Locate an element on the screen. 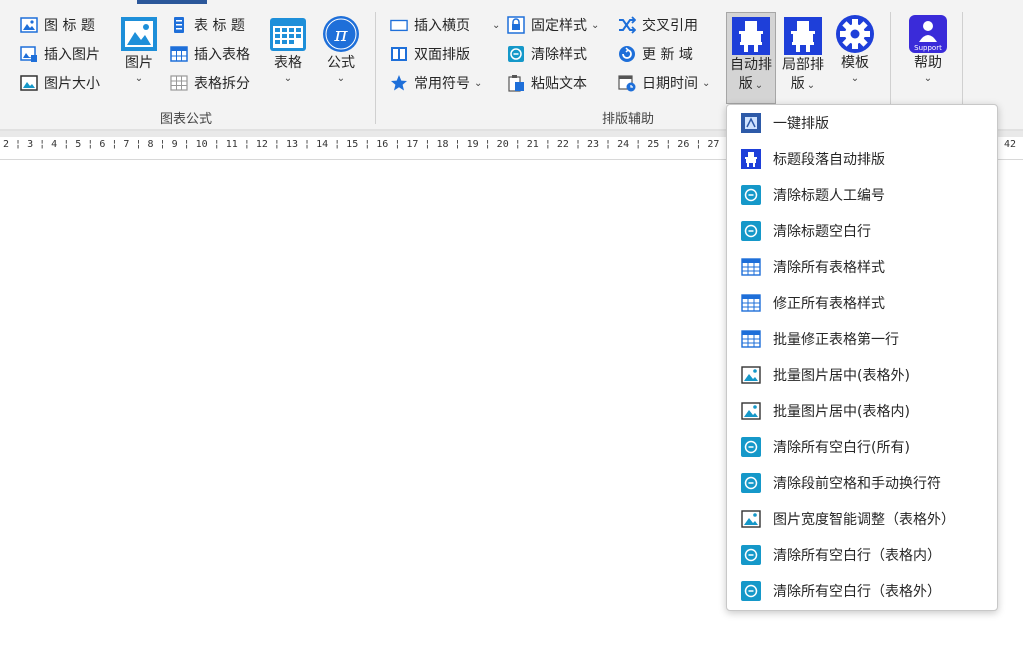  lock-icon is located at coordinates (516, 25).